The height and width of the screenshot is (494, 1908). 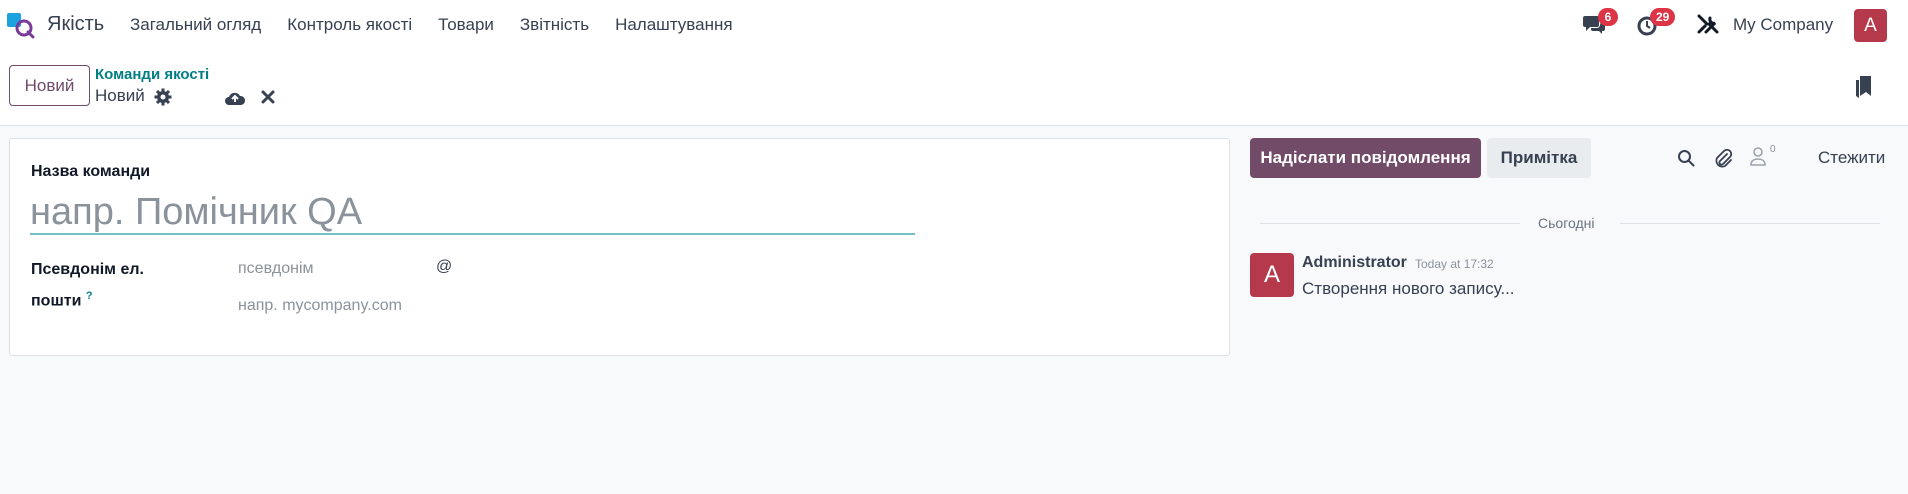 What do you see at coordinates (1851, 158) in the screenshot?
I see `follow-button: Стежити` at bounding box center [1851, 158].